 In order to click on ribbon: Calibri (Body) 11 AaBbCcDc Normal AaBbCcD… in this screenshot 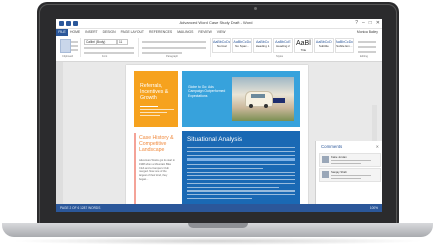, I will do `click(219, 49)`.